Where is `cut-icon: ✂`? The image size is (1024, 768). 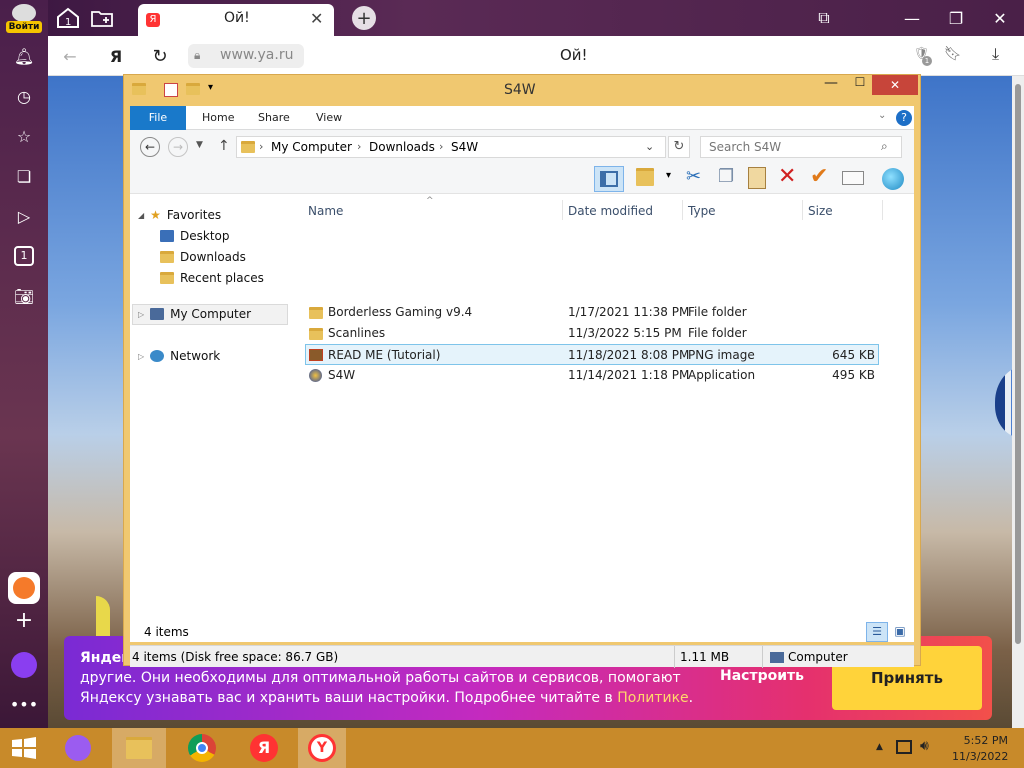 cut-icon: ✂ is located at coordinates (693, 176).